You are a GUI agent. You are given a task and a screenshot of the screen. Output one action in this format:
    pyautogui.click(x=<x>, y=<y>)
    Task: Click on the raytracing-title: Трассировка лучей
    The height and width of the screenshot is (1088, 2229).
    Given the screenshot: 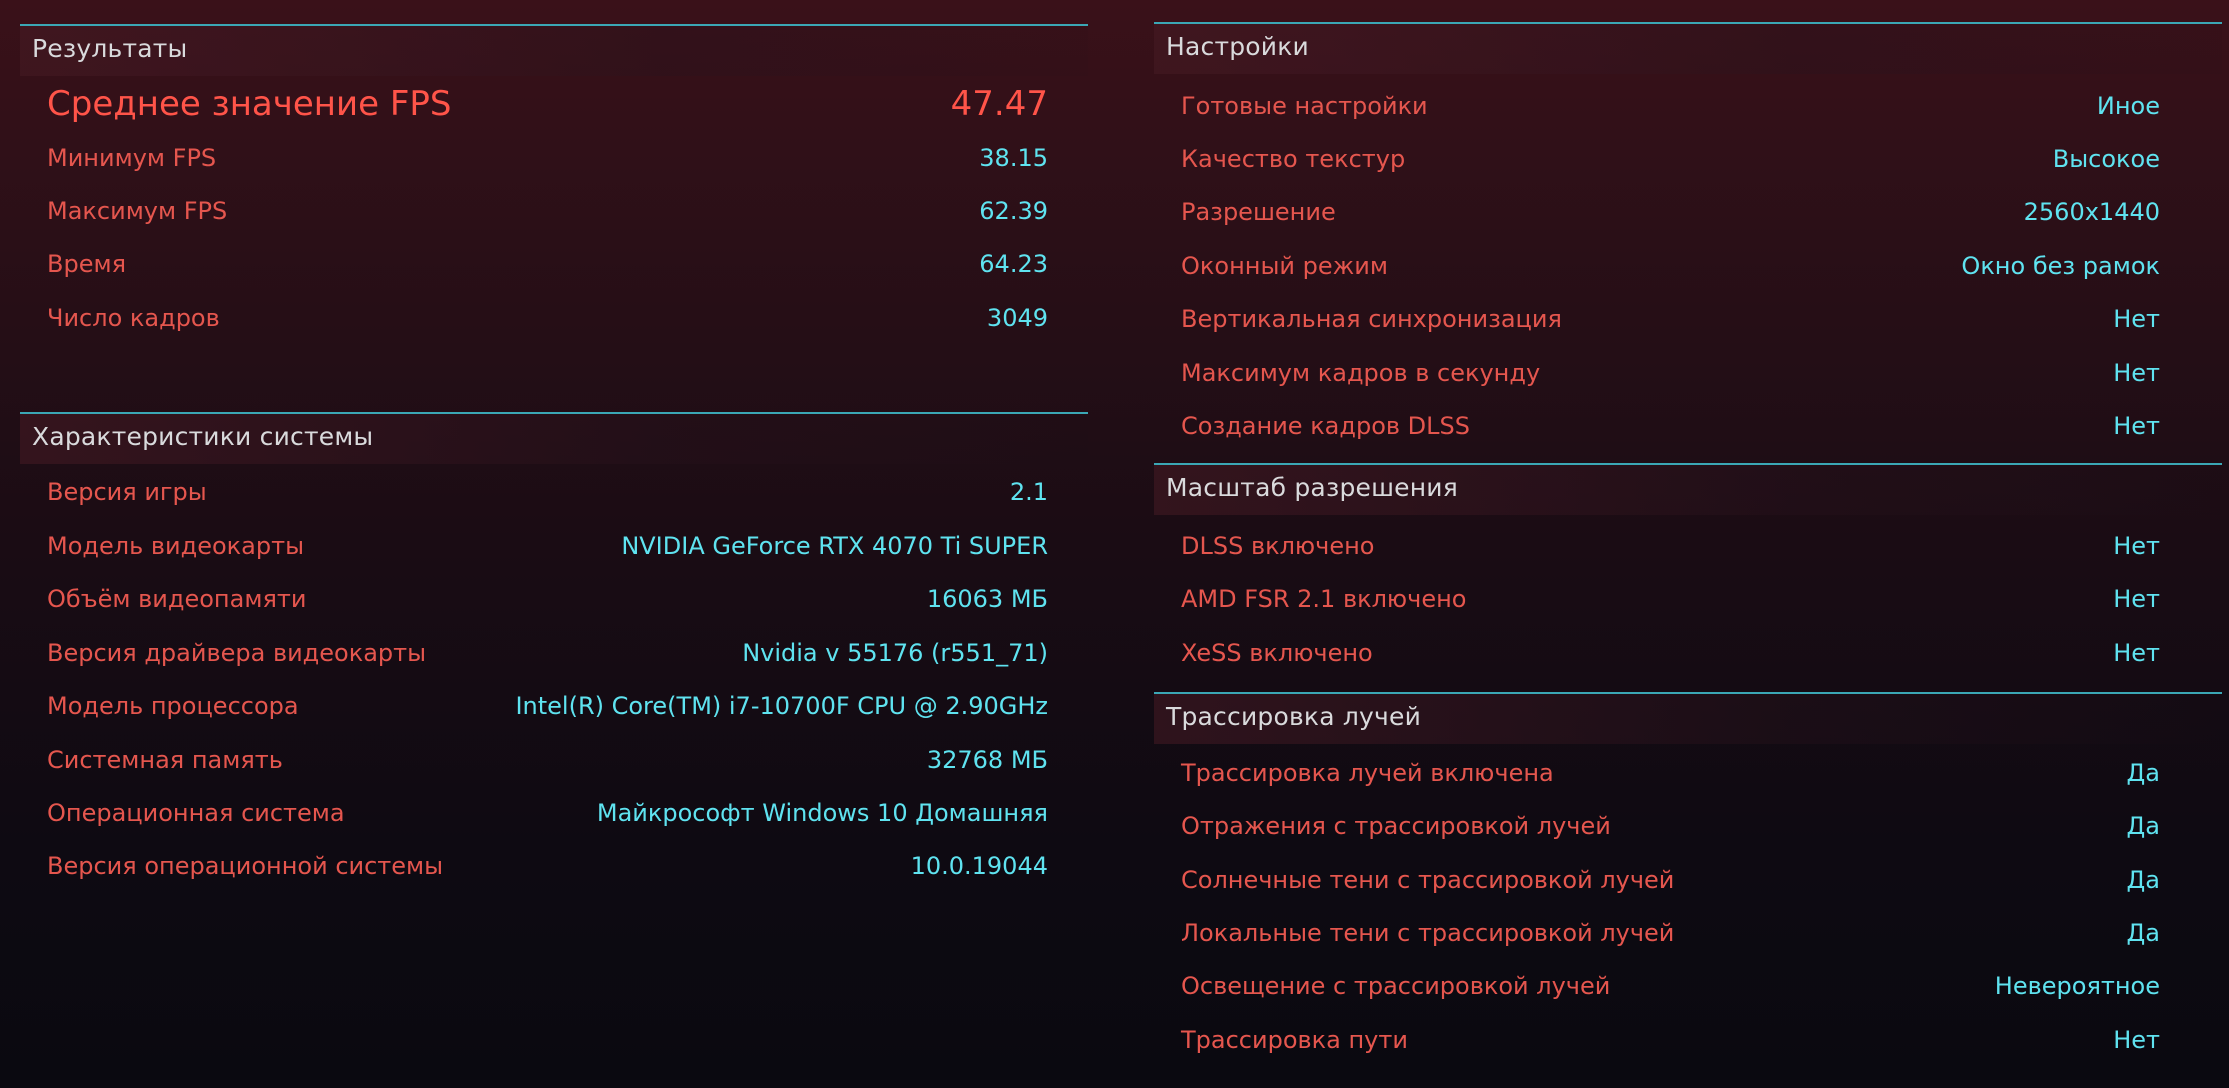 What is the action you would take?
    pyautogui.click(x=1294, y=716)
    